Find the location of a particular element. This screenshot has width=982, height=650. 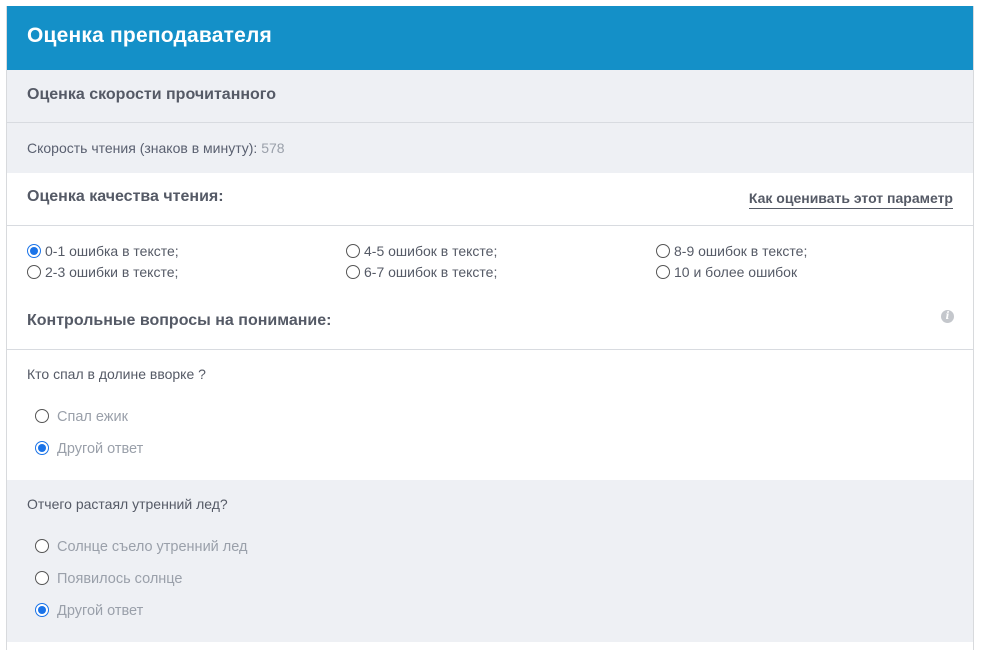

question-text: Отчего растаял утренний лед? is located at coordinates (127, 504).